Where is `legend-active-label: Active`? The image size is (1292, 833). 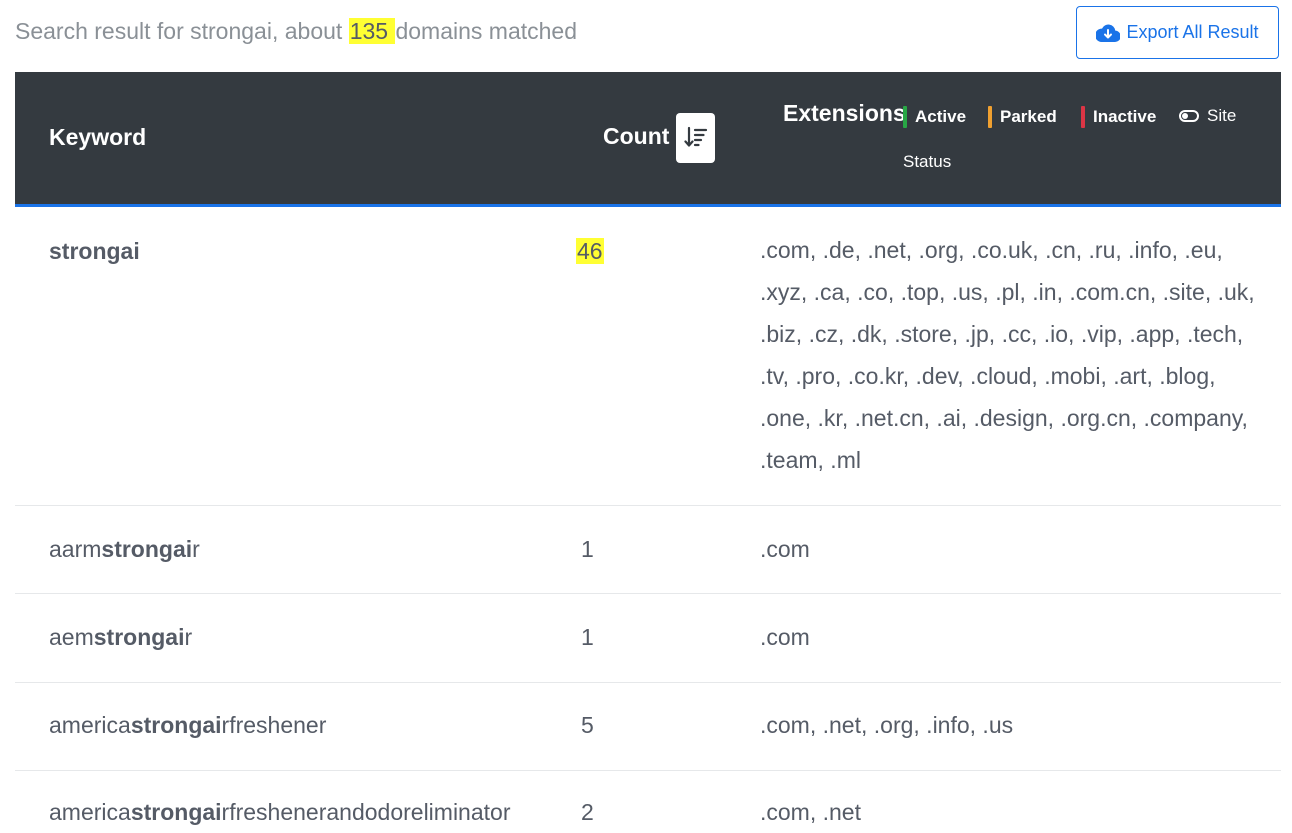 legend-active-label: Active is located at coordinates (941, 116).